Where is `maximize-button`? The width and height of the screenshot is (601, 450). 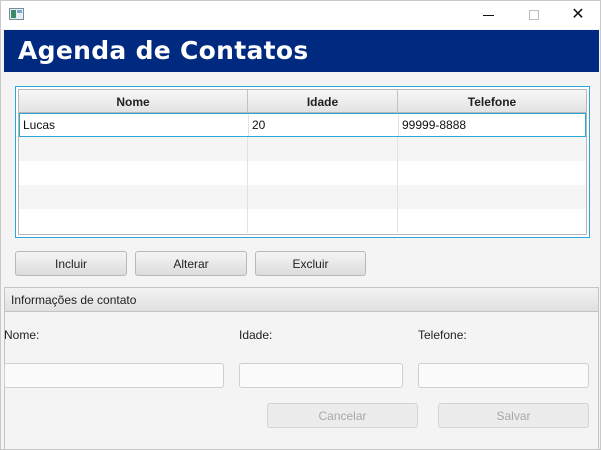
maximize-button is located at coordinates (534, 15).